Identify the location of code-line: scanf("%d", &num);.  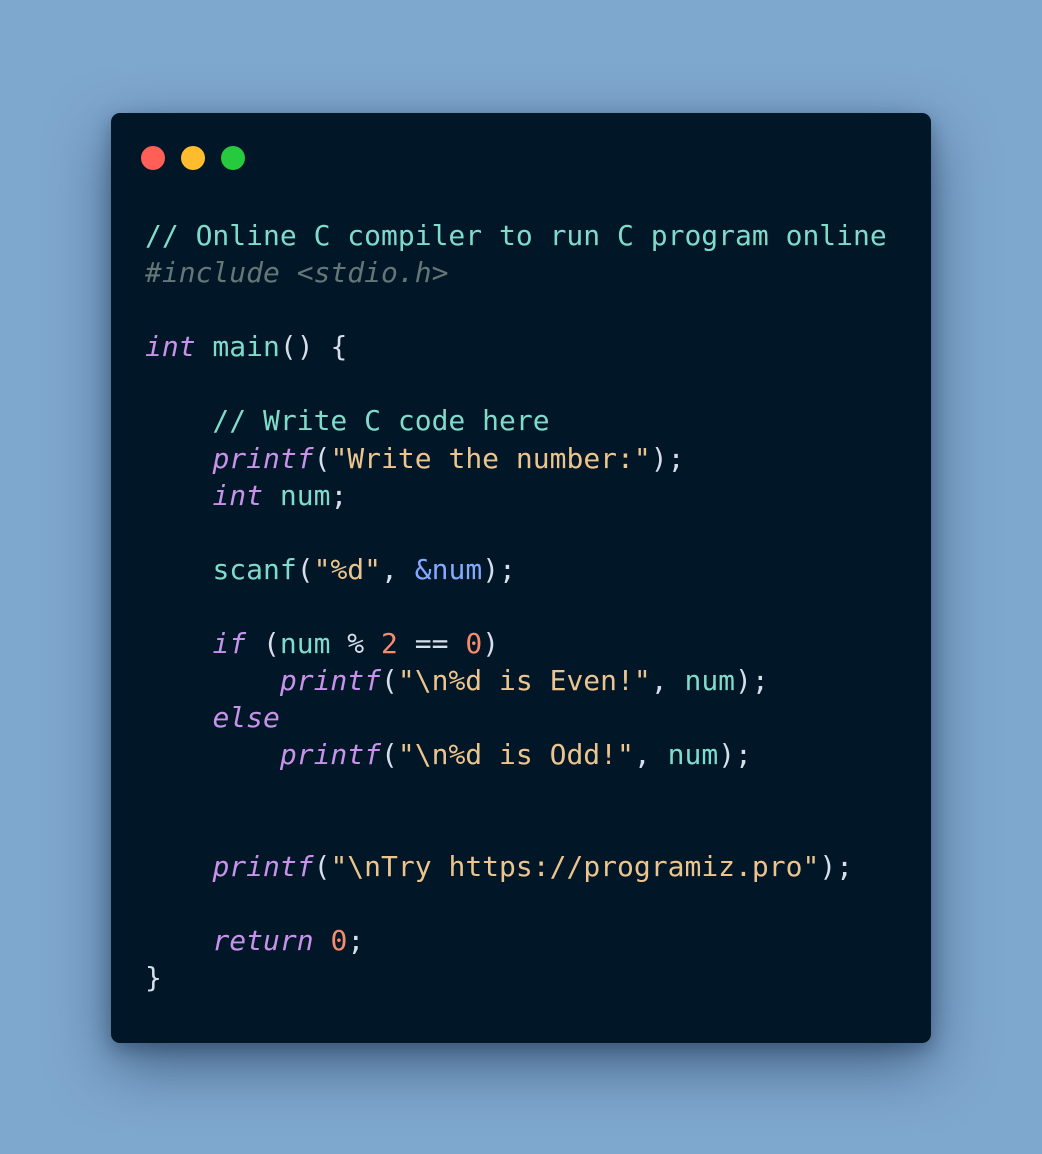
(516, 569).